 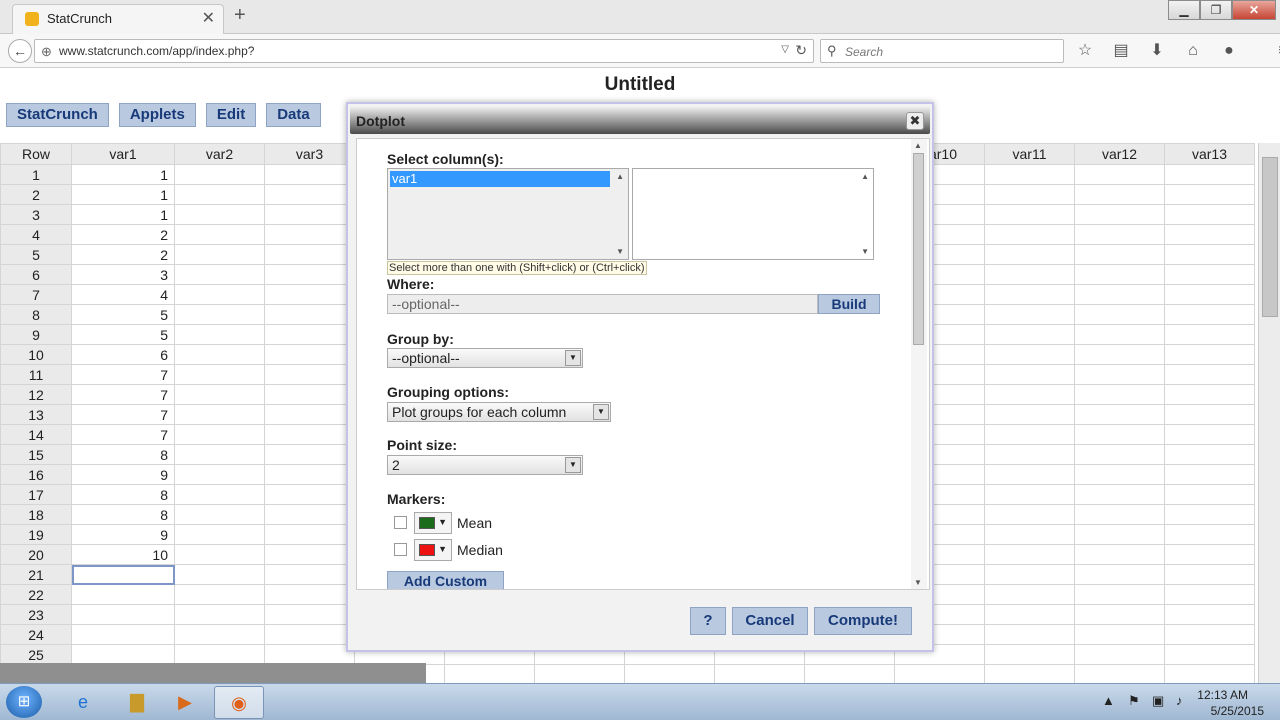 I want to click on minimize-button: ▁, so click(x=1184, y=10).